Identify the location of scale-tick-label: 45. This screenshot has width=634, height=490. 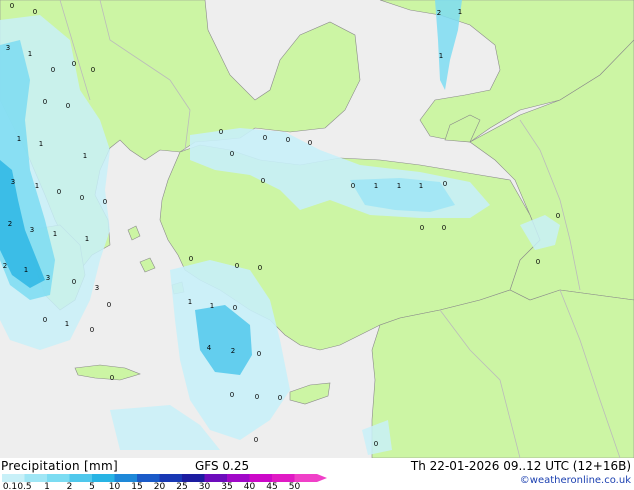
(272, 486).